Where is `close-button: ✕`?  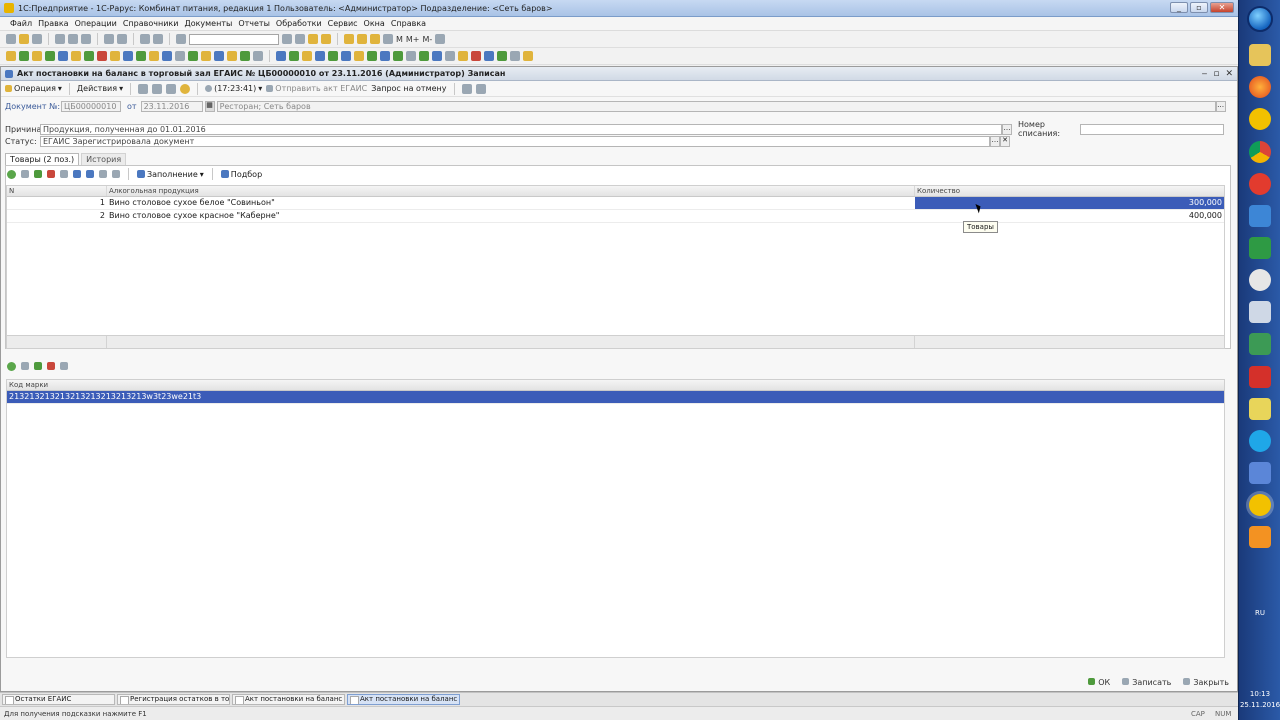
close-button: ✕ is located at coordinates (1222, 7).